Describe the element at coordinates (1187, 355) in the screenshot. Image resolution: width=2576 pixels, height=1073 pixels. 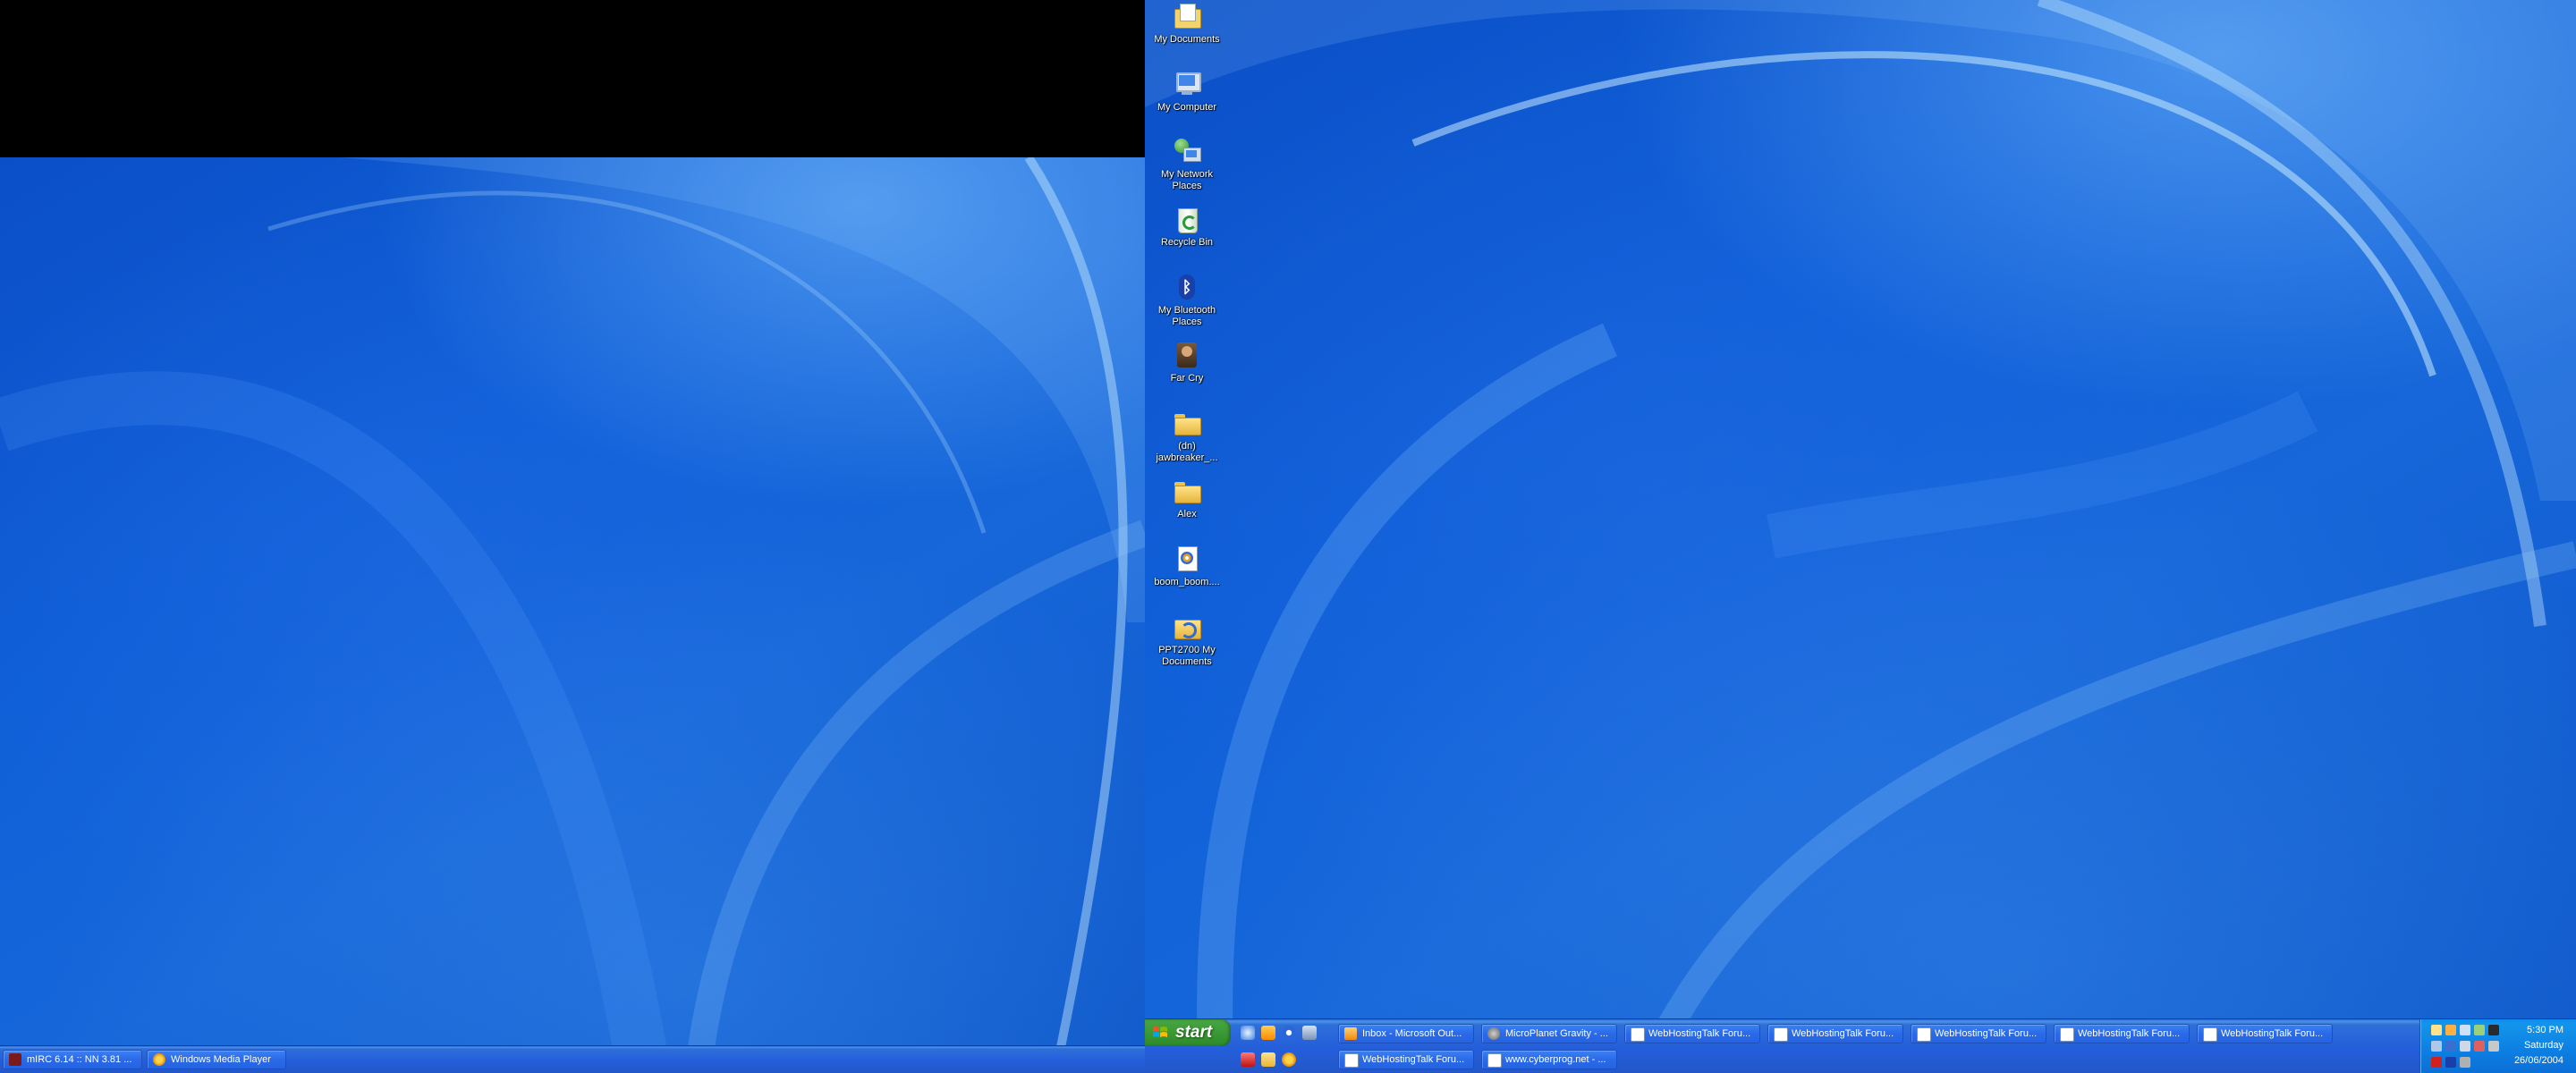
I see `far-cry-icon` at that location.